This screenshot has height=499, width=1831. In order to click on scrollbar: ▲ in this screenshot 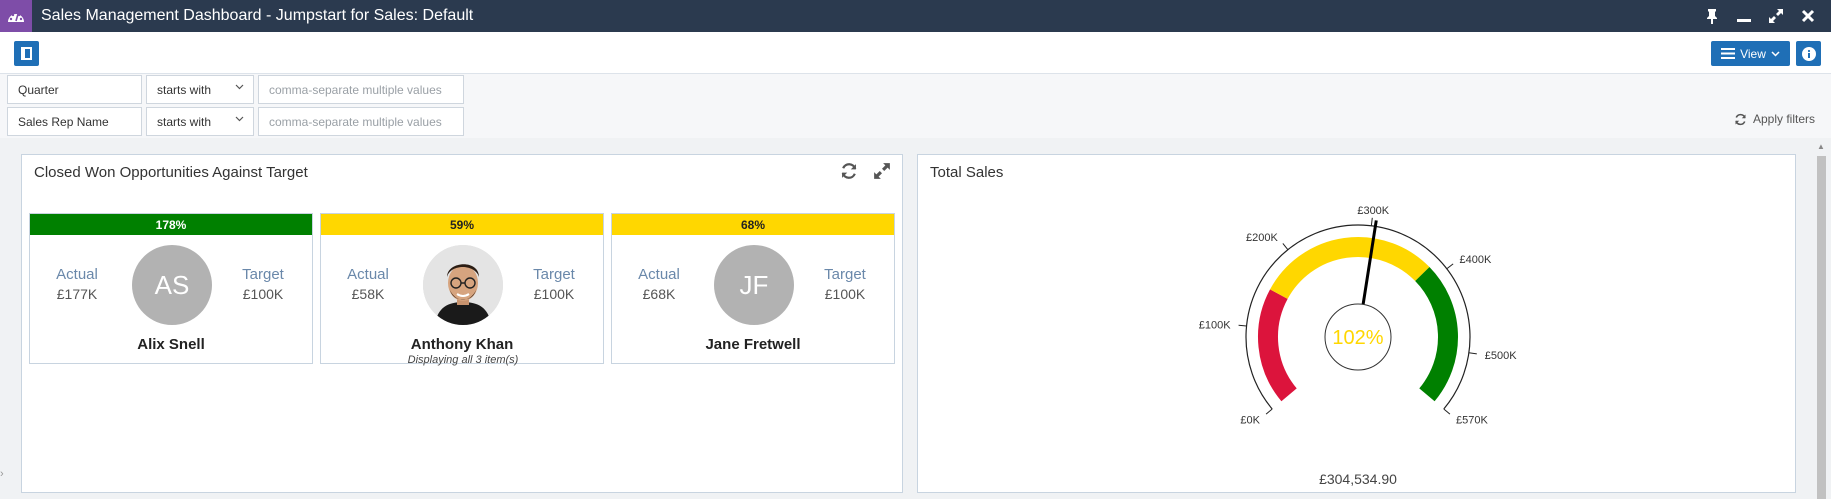, I will do `click(1821, 320)`.